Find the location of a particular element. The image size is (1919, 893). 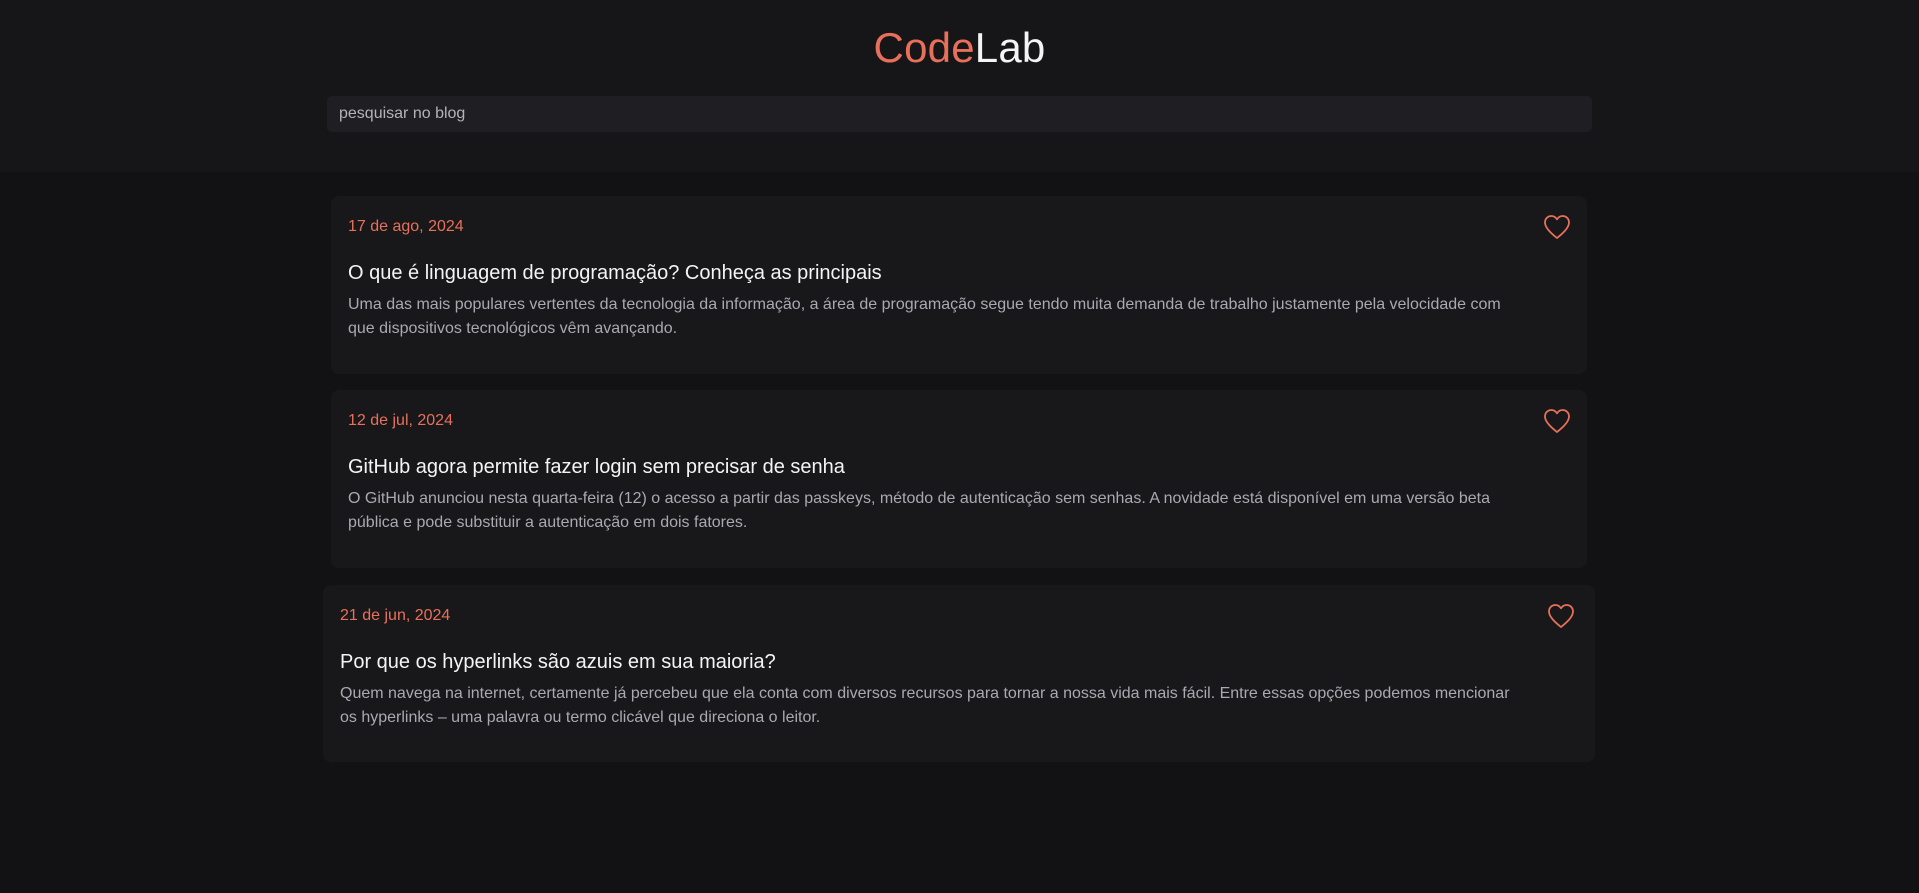

post-date: 12 de jul, 2024 is located at coordinates (400, 420).